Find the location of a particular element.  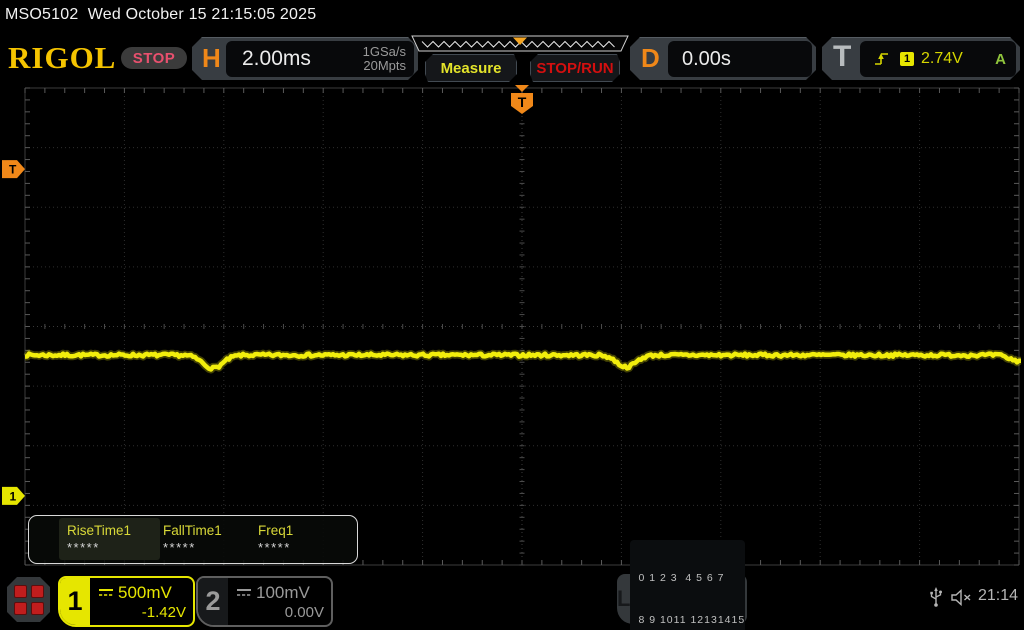

usb-icon is located at coordinates (936, 597).